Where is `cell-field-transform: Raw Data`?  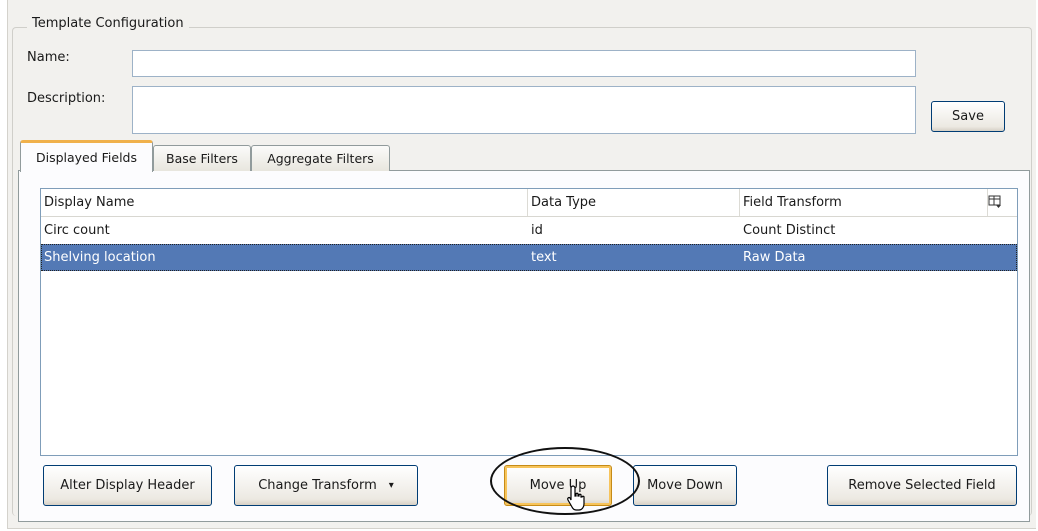 cell-field-transform: Raw Data is located at coordinates (774, 257).